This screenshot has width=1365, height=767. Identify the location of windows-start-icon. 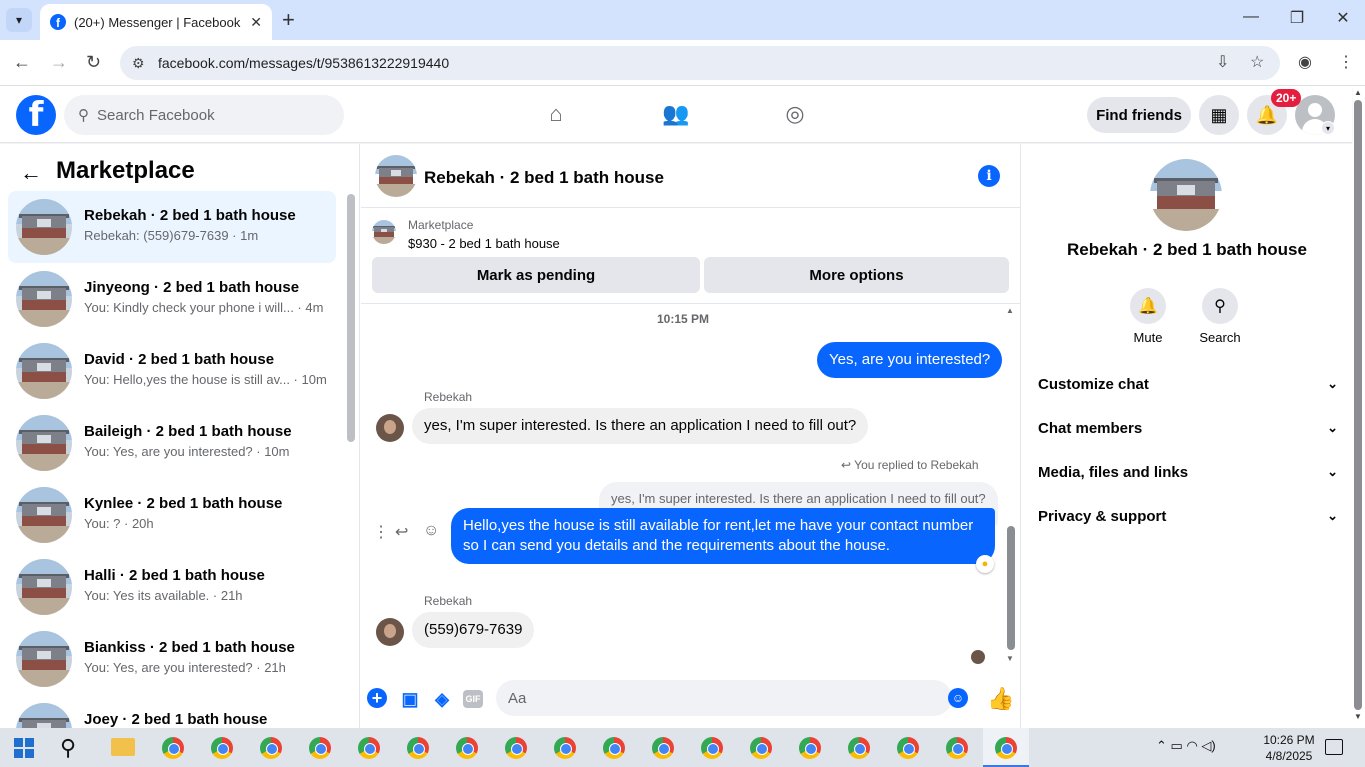
(24, 748).